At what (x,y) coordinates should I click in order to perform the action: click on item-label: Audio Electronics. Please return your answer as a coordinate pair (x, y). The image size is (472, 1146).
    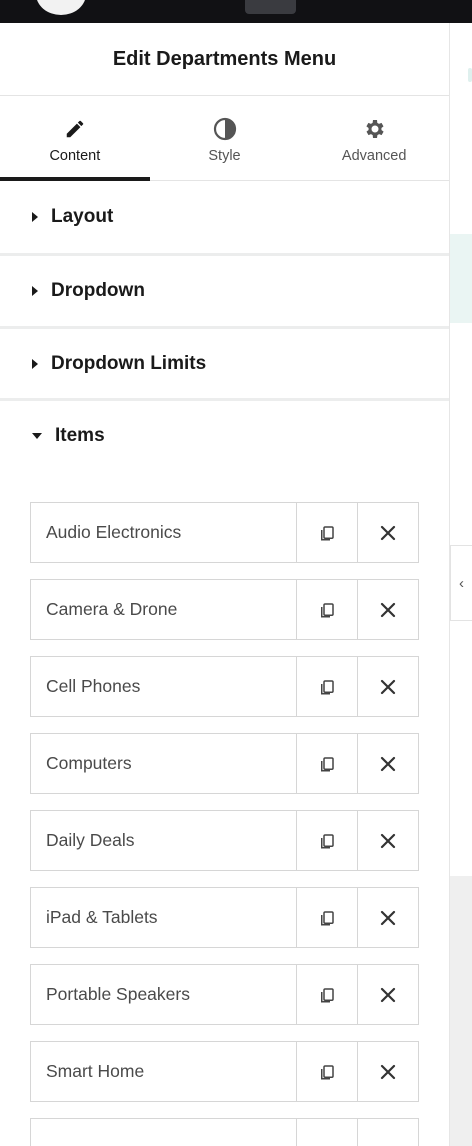
    Looking at the image, I should click on (163, 532).